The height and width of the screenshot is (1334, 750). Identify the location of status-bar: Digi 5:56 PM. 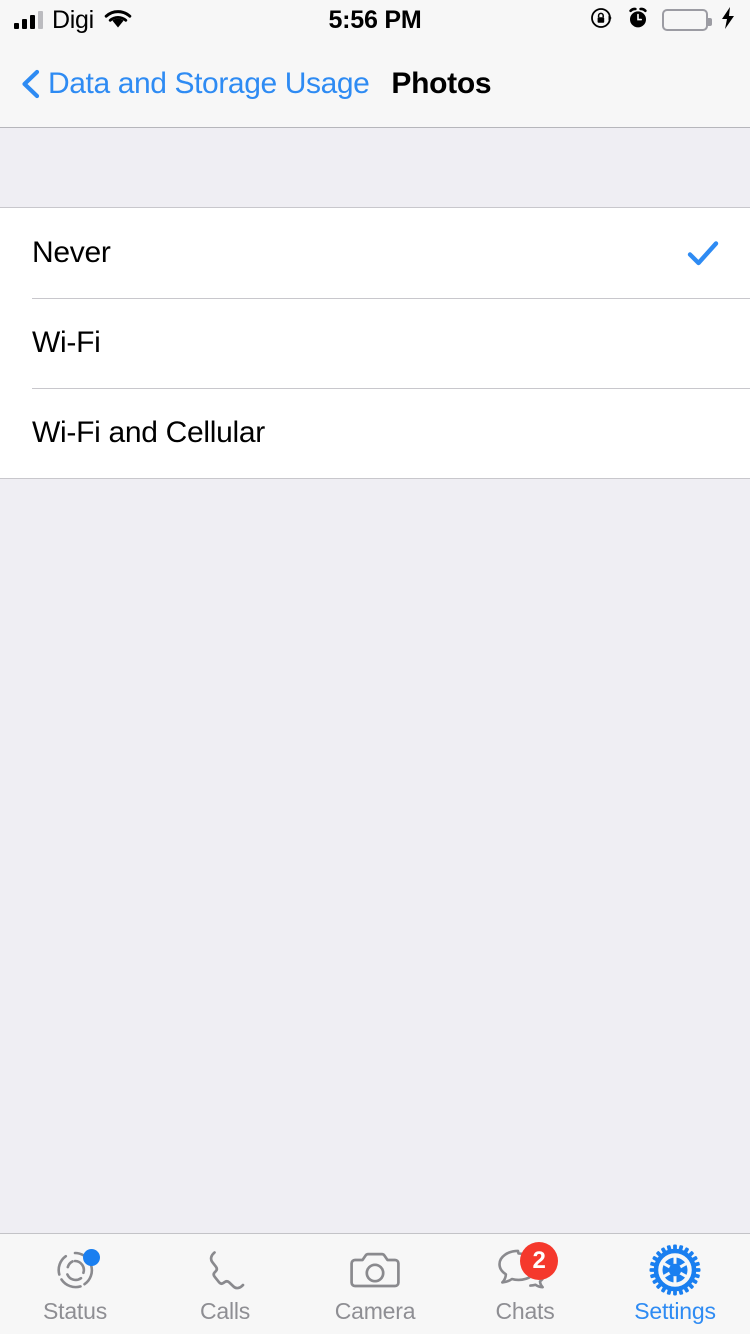
(375, 20).